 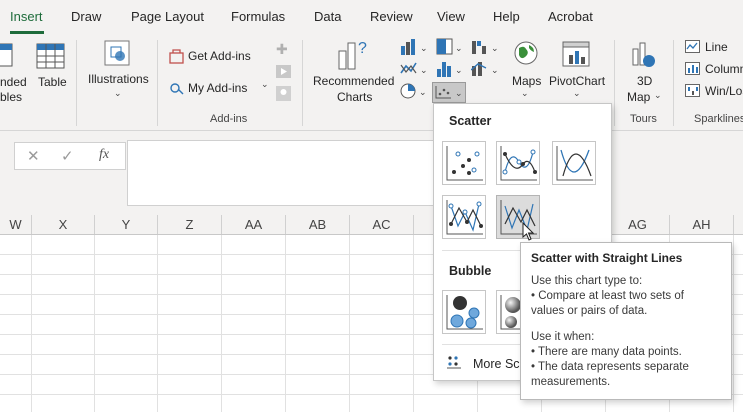 I want to click on column-header: AG, so click(x=638, y=224).